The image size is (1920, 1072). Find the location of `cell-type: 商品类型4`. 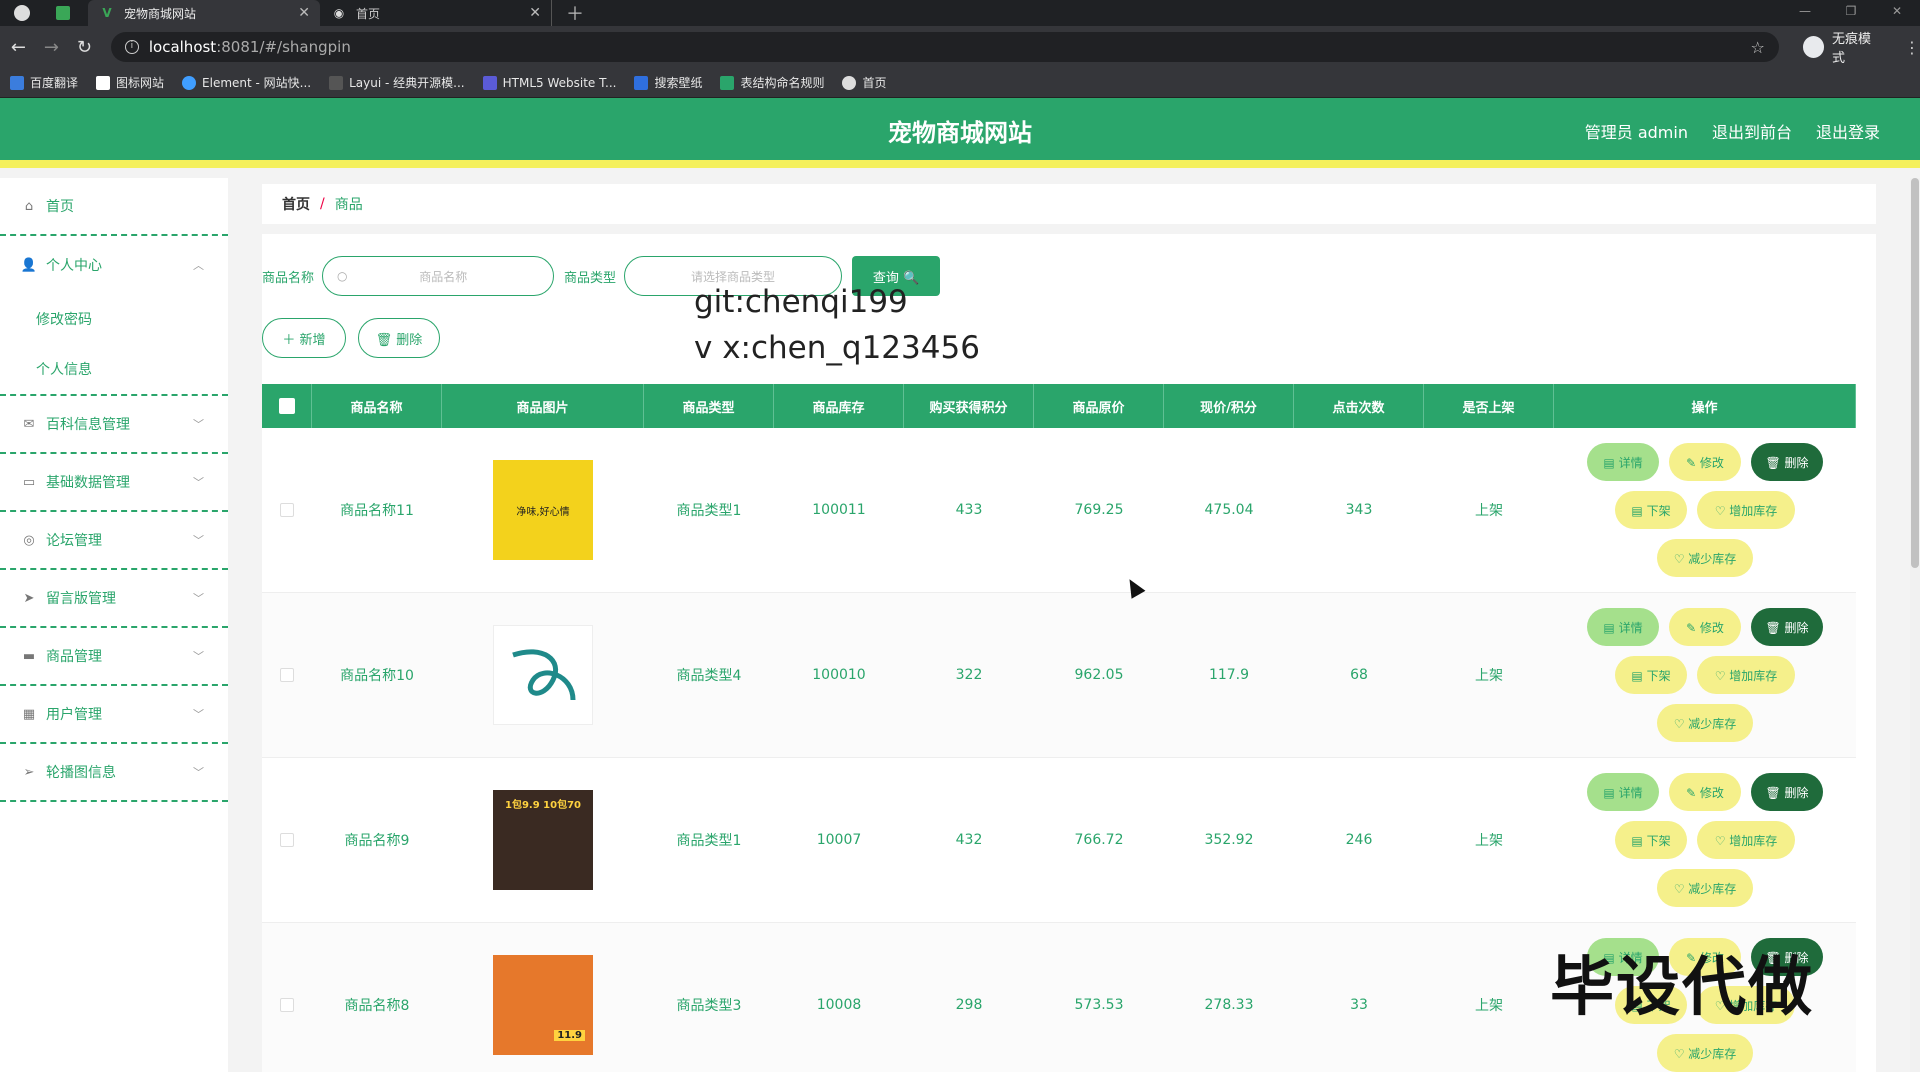

cell-type: 商品类型4 is located at coordinates (709, 676).